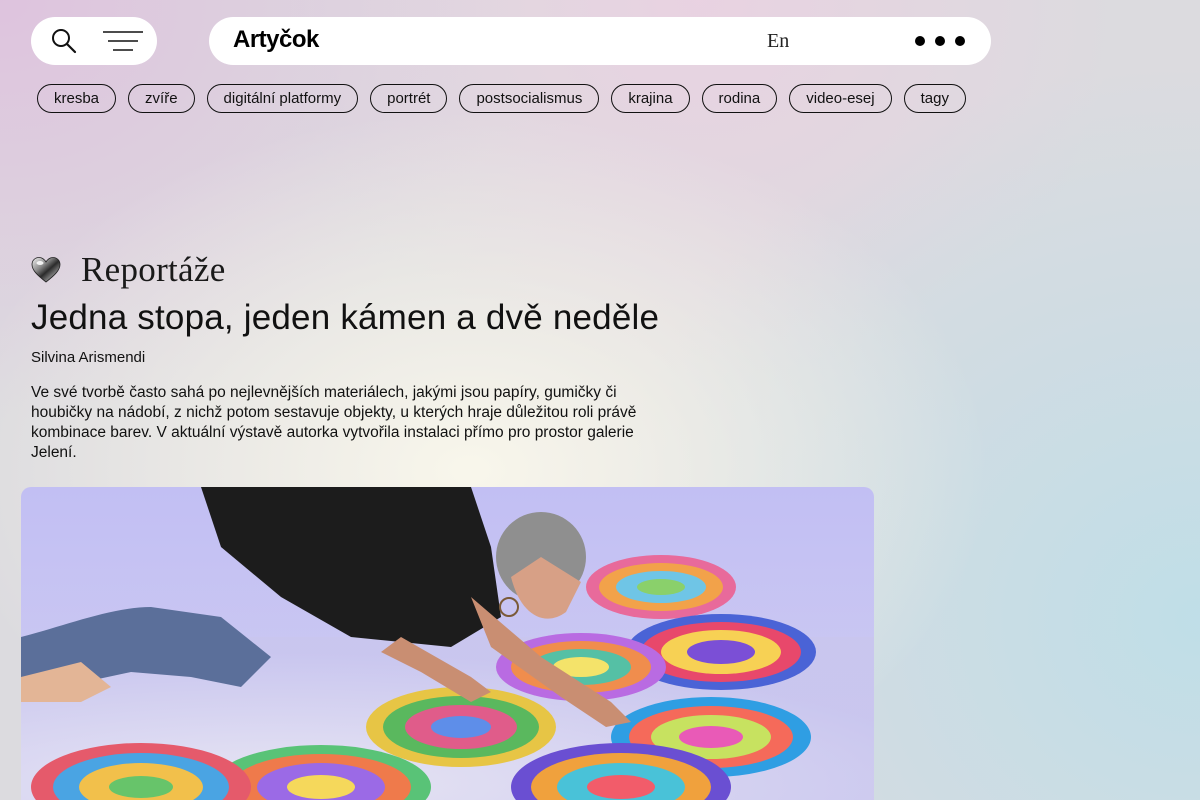  I want to click on hamburger-menu-icon, so click(123, 41).